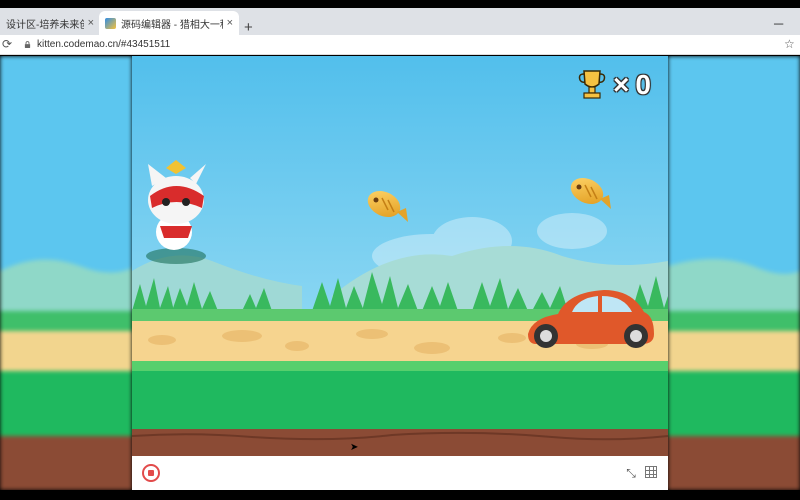 The image size is (800, 500). I want to click on lock-icon, so click(27, 44).